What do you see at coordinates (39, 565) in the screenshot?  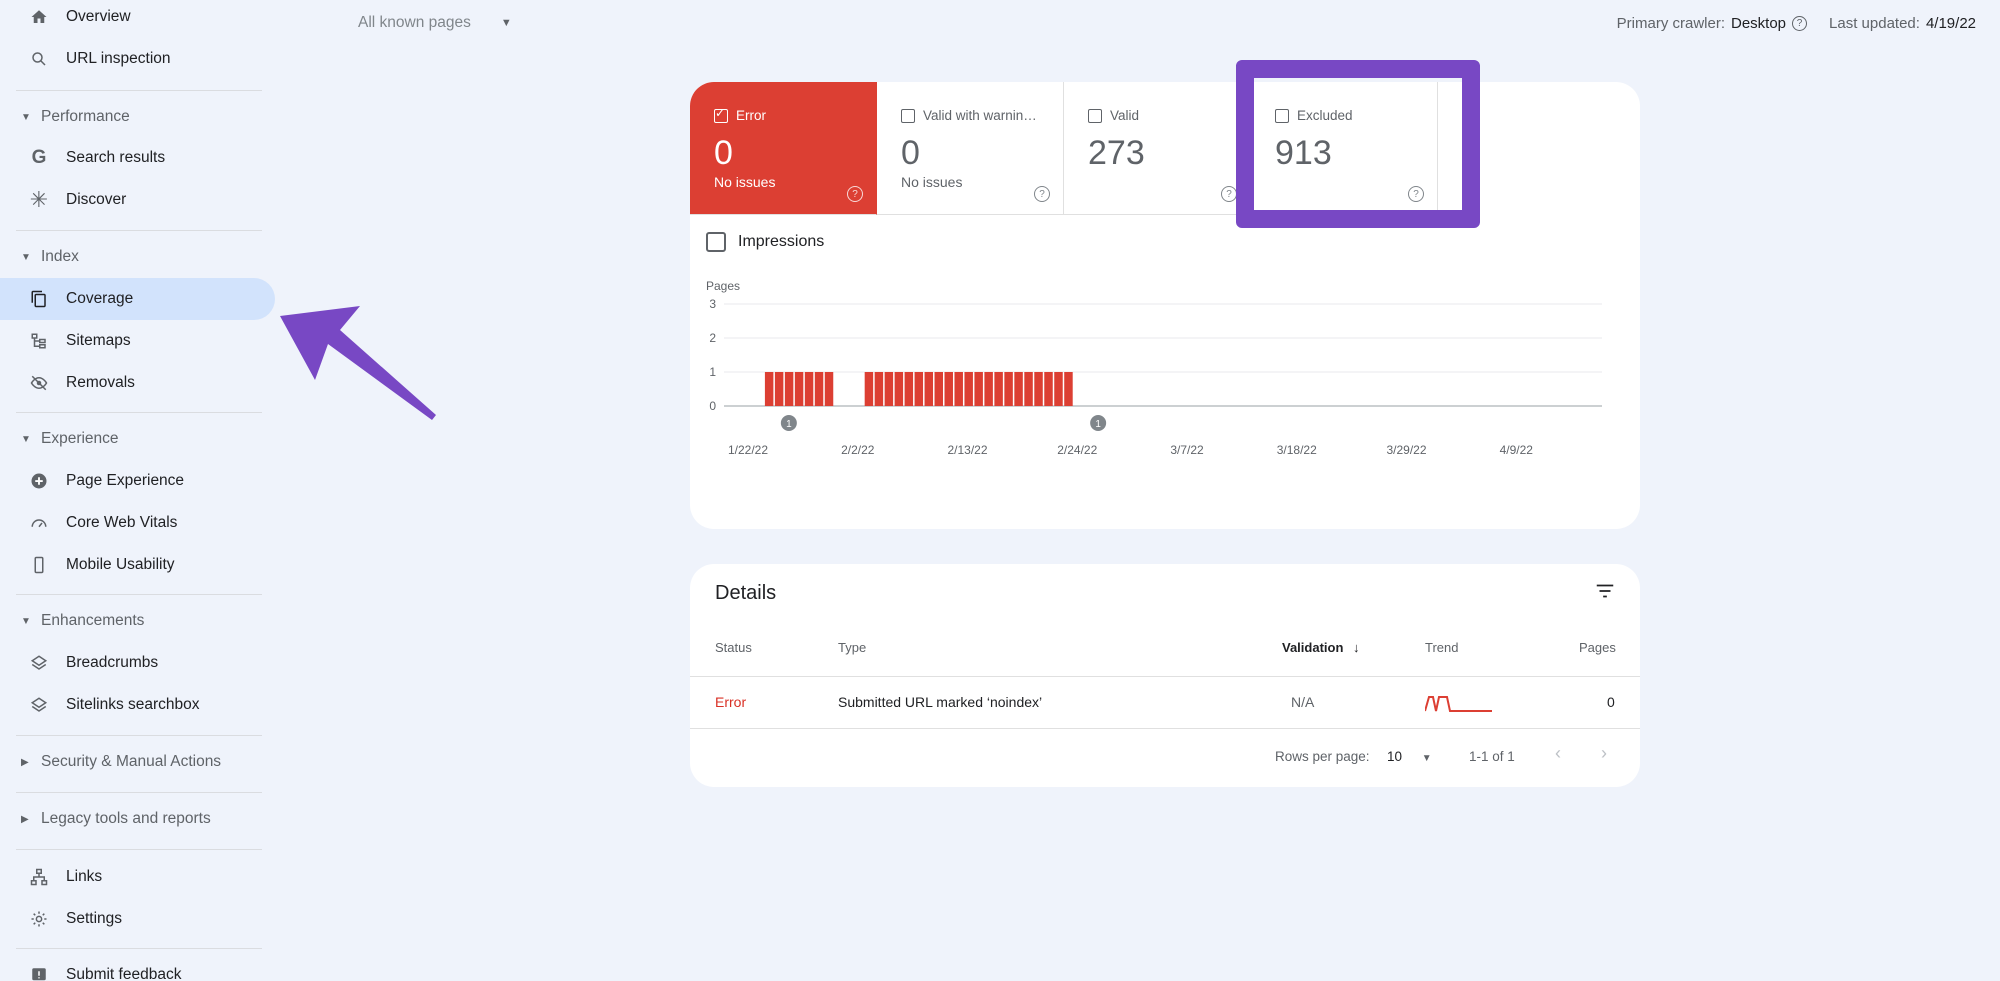 I see `phone-icon` at bounding box center [39, 565].